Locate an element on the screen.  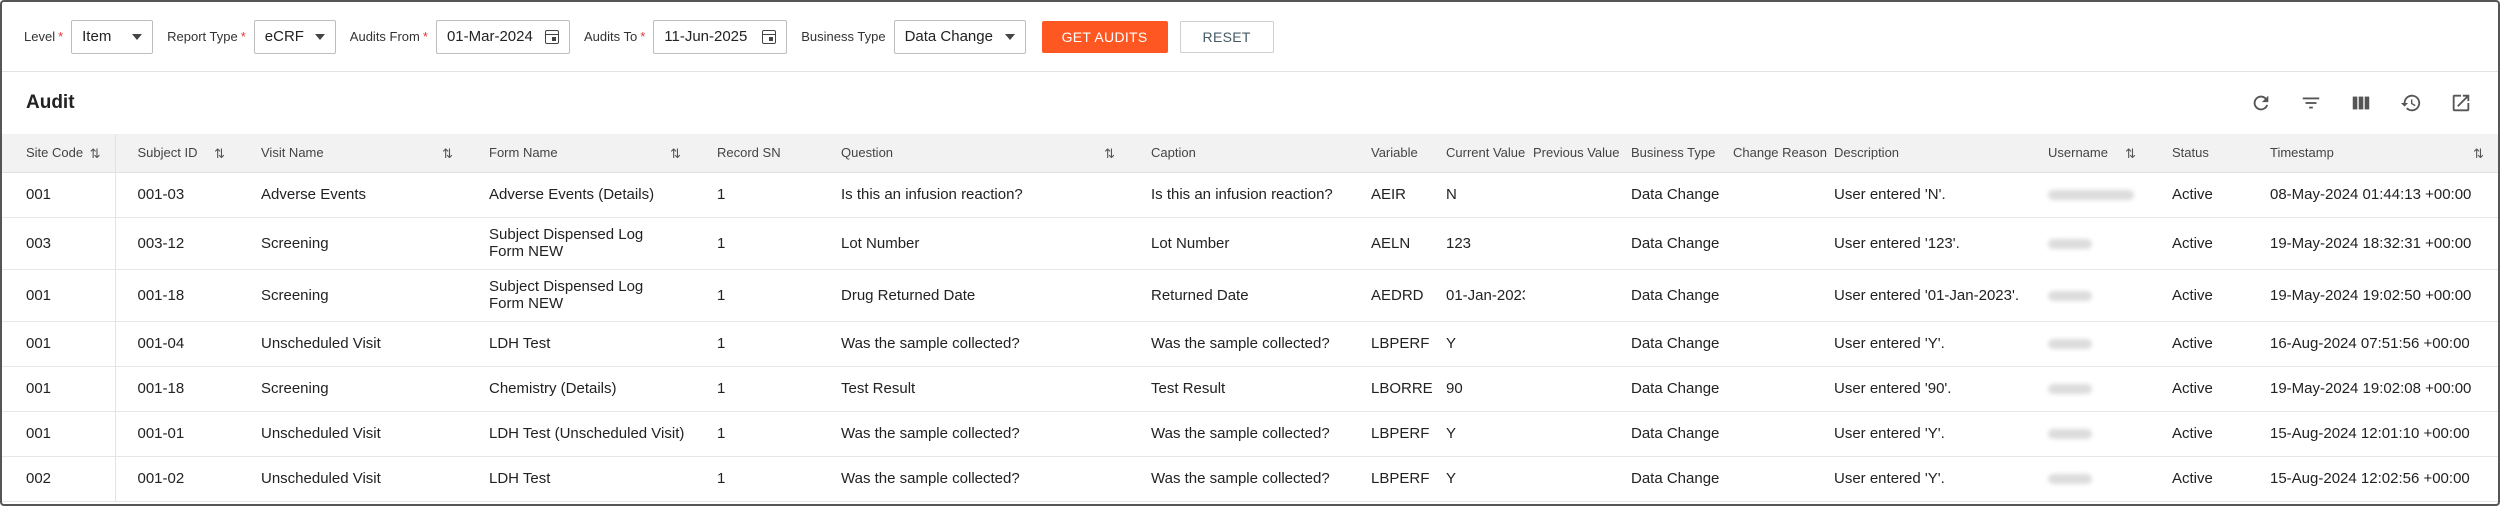
cell-timestamp: 19-May-2024 19:02:50 +00:00 is located at coordinates (2373, 295).